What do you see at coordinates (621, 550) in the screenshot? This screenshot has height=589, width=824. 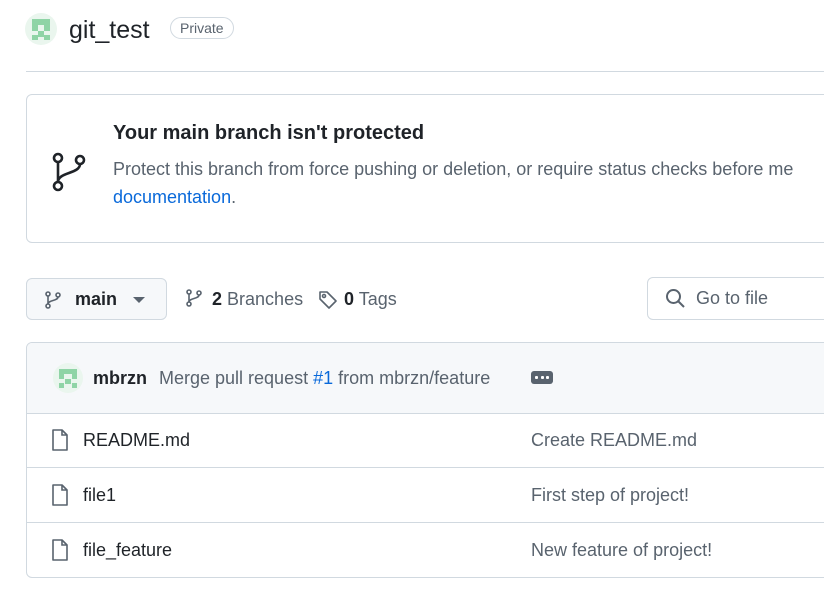 I see `file-commit-message: New feature of project!` at bounding box center [621, 550].